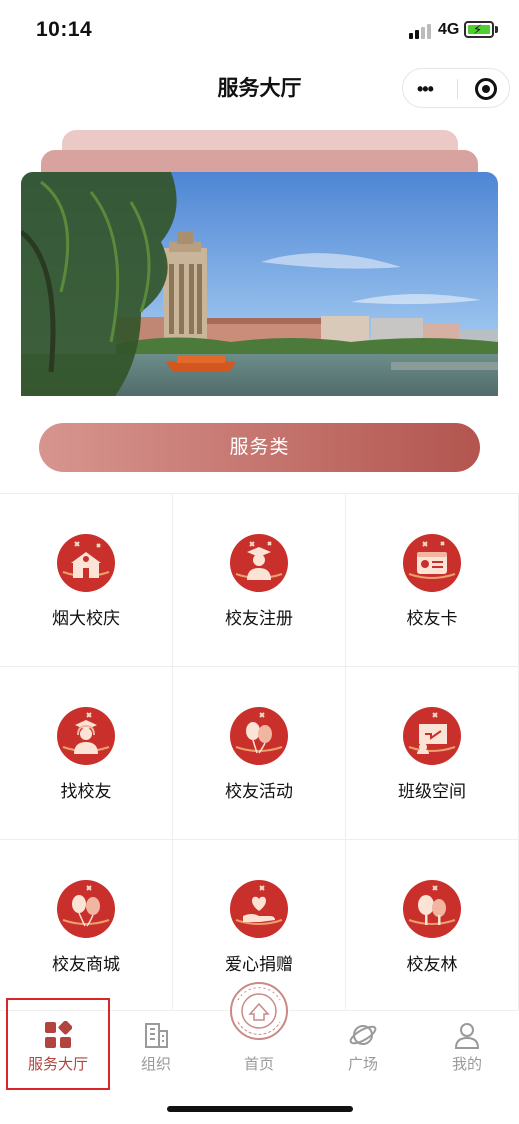 This screenshot has height=1124, width=519. I want to click on service-label: 爱心捐赠, so click(259, 964).